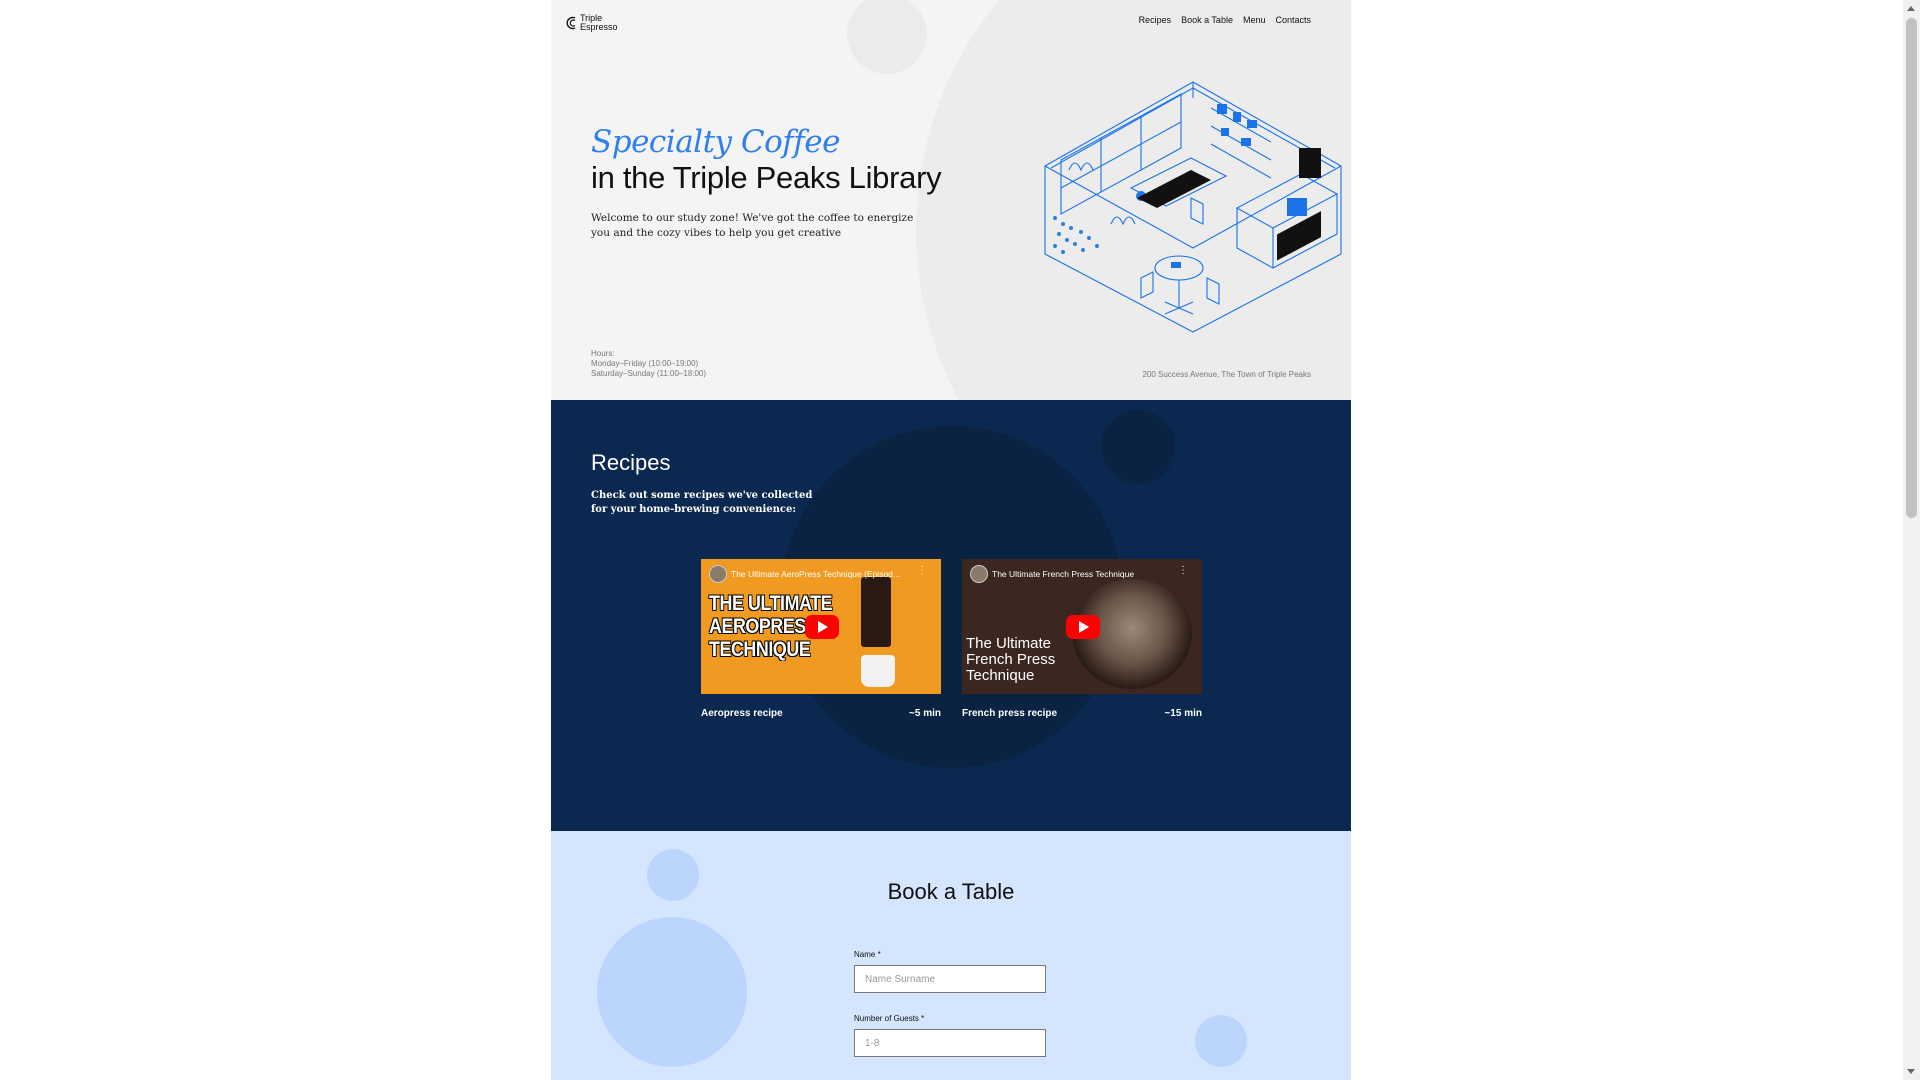 This screenshot has height=1080, width=1920. What do you see at coordinates (1193, 207) in the screenshot?
I see `cafe-illustration` at bounding box center [1193, 207].